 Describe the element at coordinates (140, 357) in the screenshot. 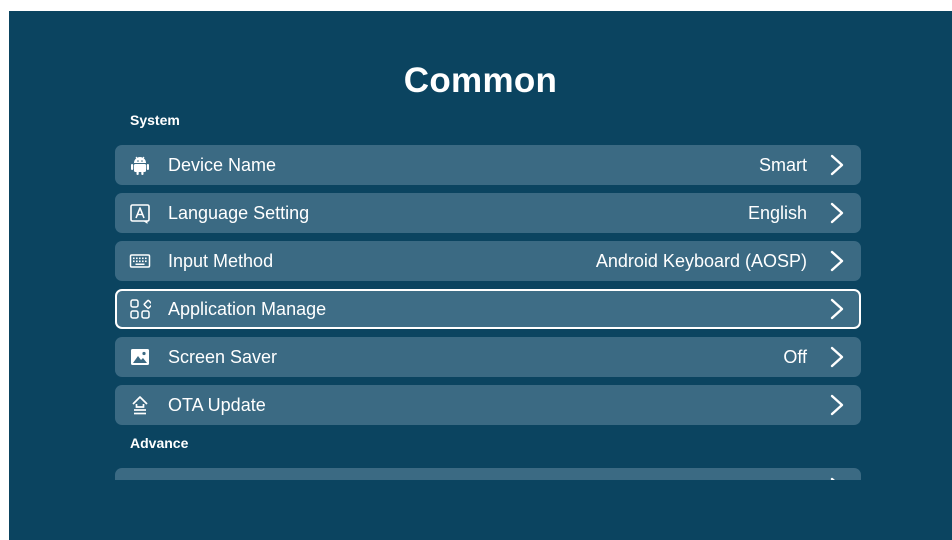

I see `image-icon` at that location.